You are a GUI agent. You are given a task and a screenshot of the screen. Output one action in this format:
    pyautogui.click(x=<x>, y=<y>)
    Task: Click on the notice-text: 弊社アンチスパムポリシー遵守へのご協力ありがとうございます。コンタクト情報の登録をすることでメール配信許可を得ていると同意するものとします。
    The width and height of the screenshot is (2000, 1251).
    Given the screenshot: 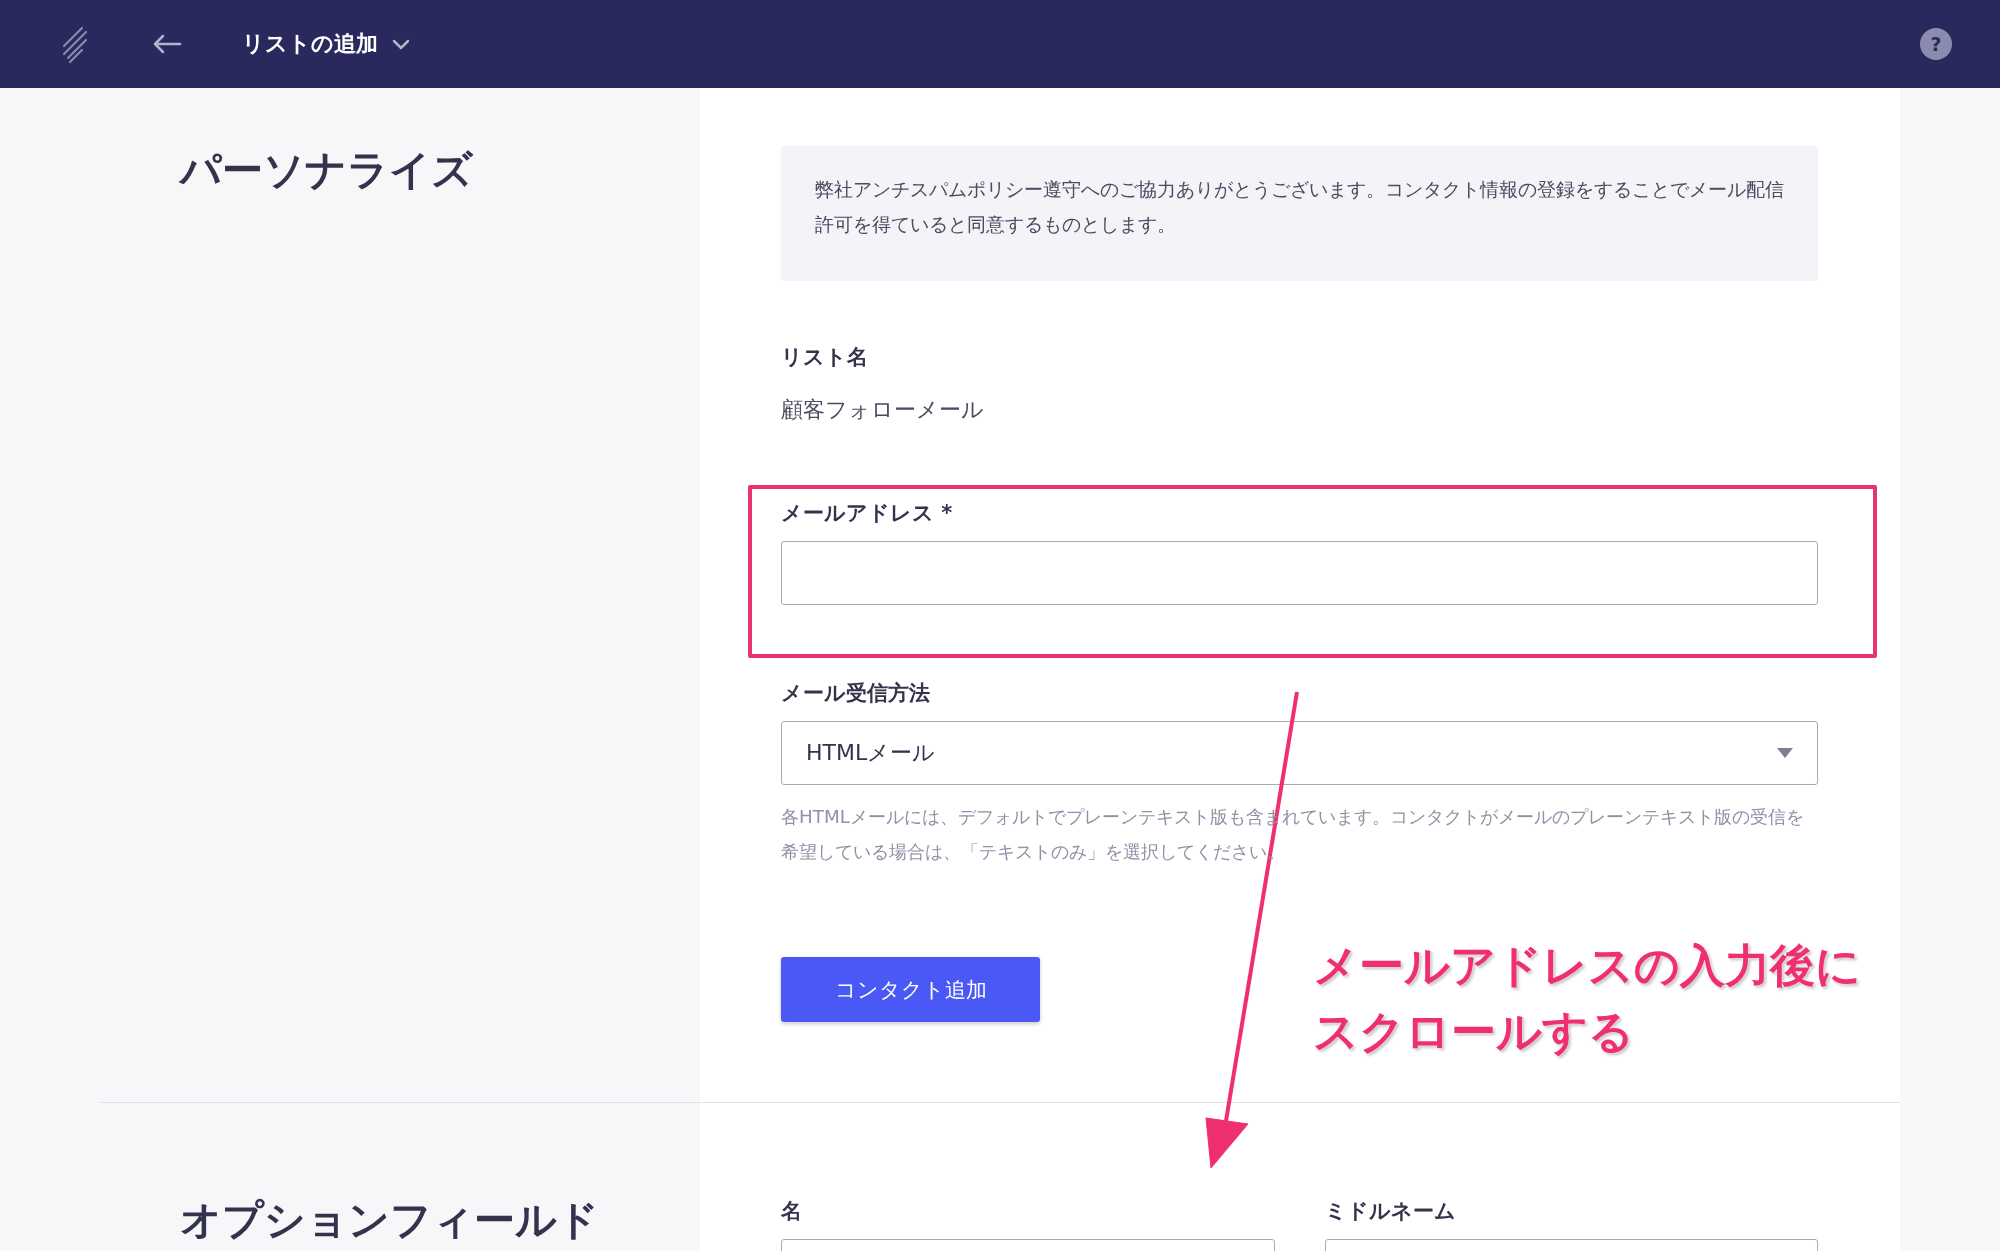 What is the action you would take?
    pyautogui.click(x=1299, y=213)
    